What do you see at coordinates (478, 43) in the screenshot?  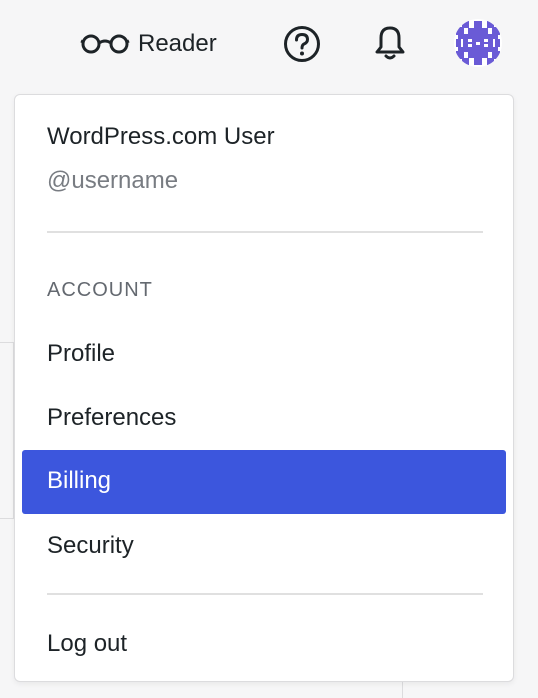 I see `avatar` at bounding box center [478, 43].